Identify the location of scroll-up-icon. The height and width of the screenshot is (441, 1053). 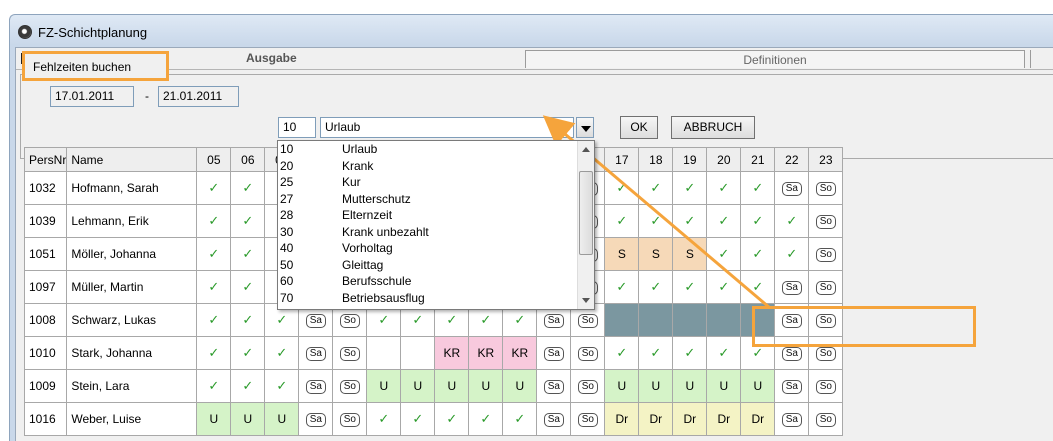
(586, 149).